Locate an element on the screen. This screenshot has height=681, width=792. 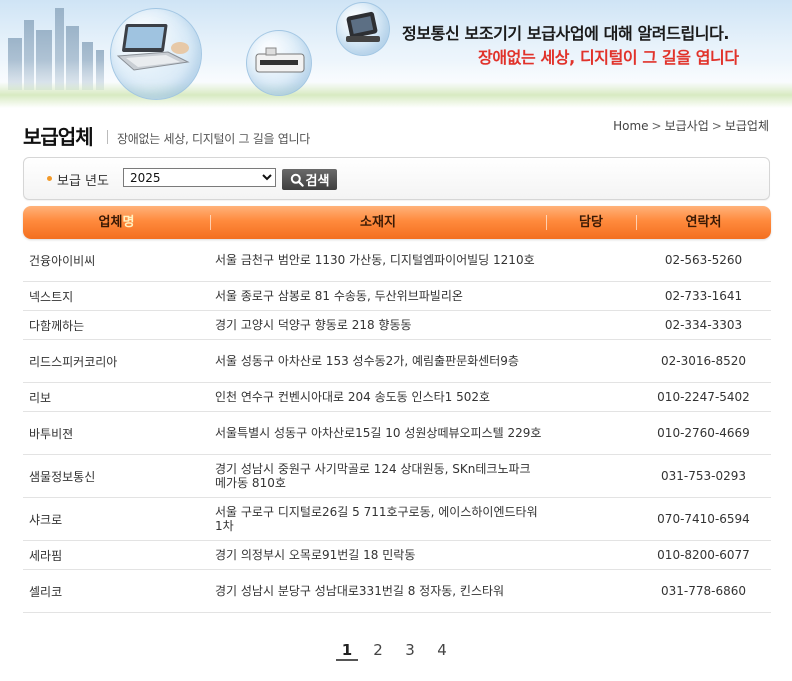
tablet-icon is located at coordinates (363, 26).